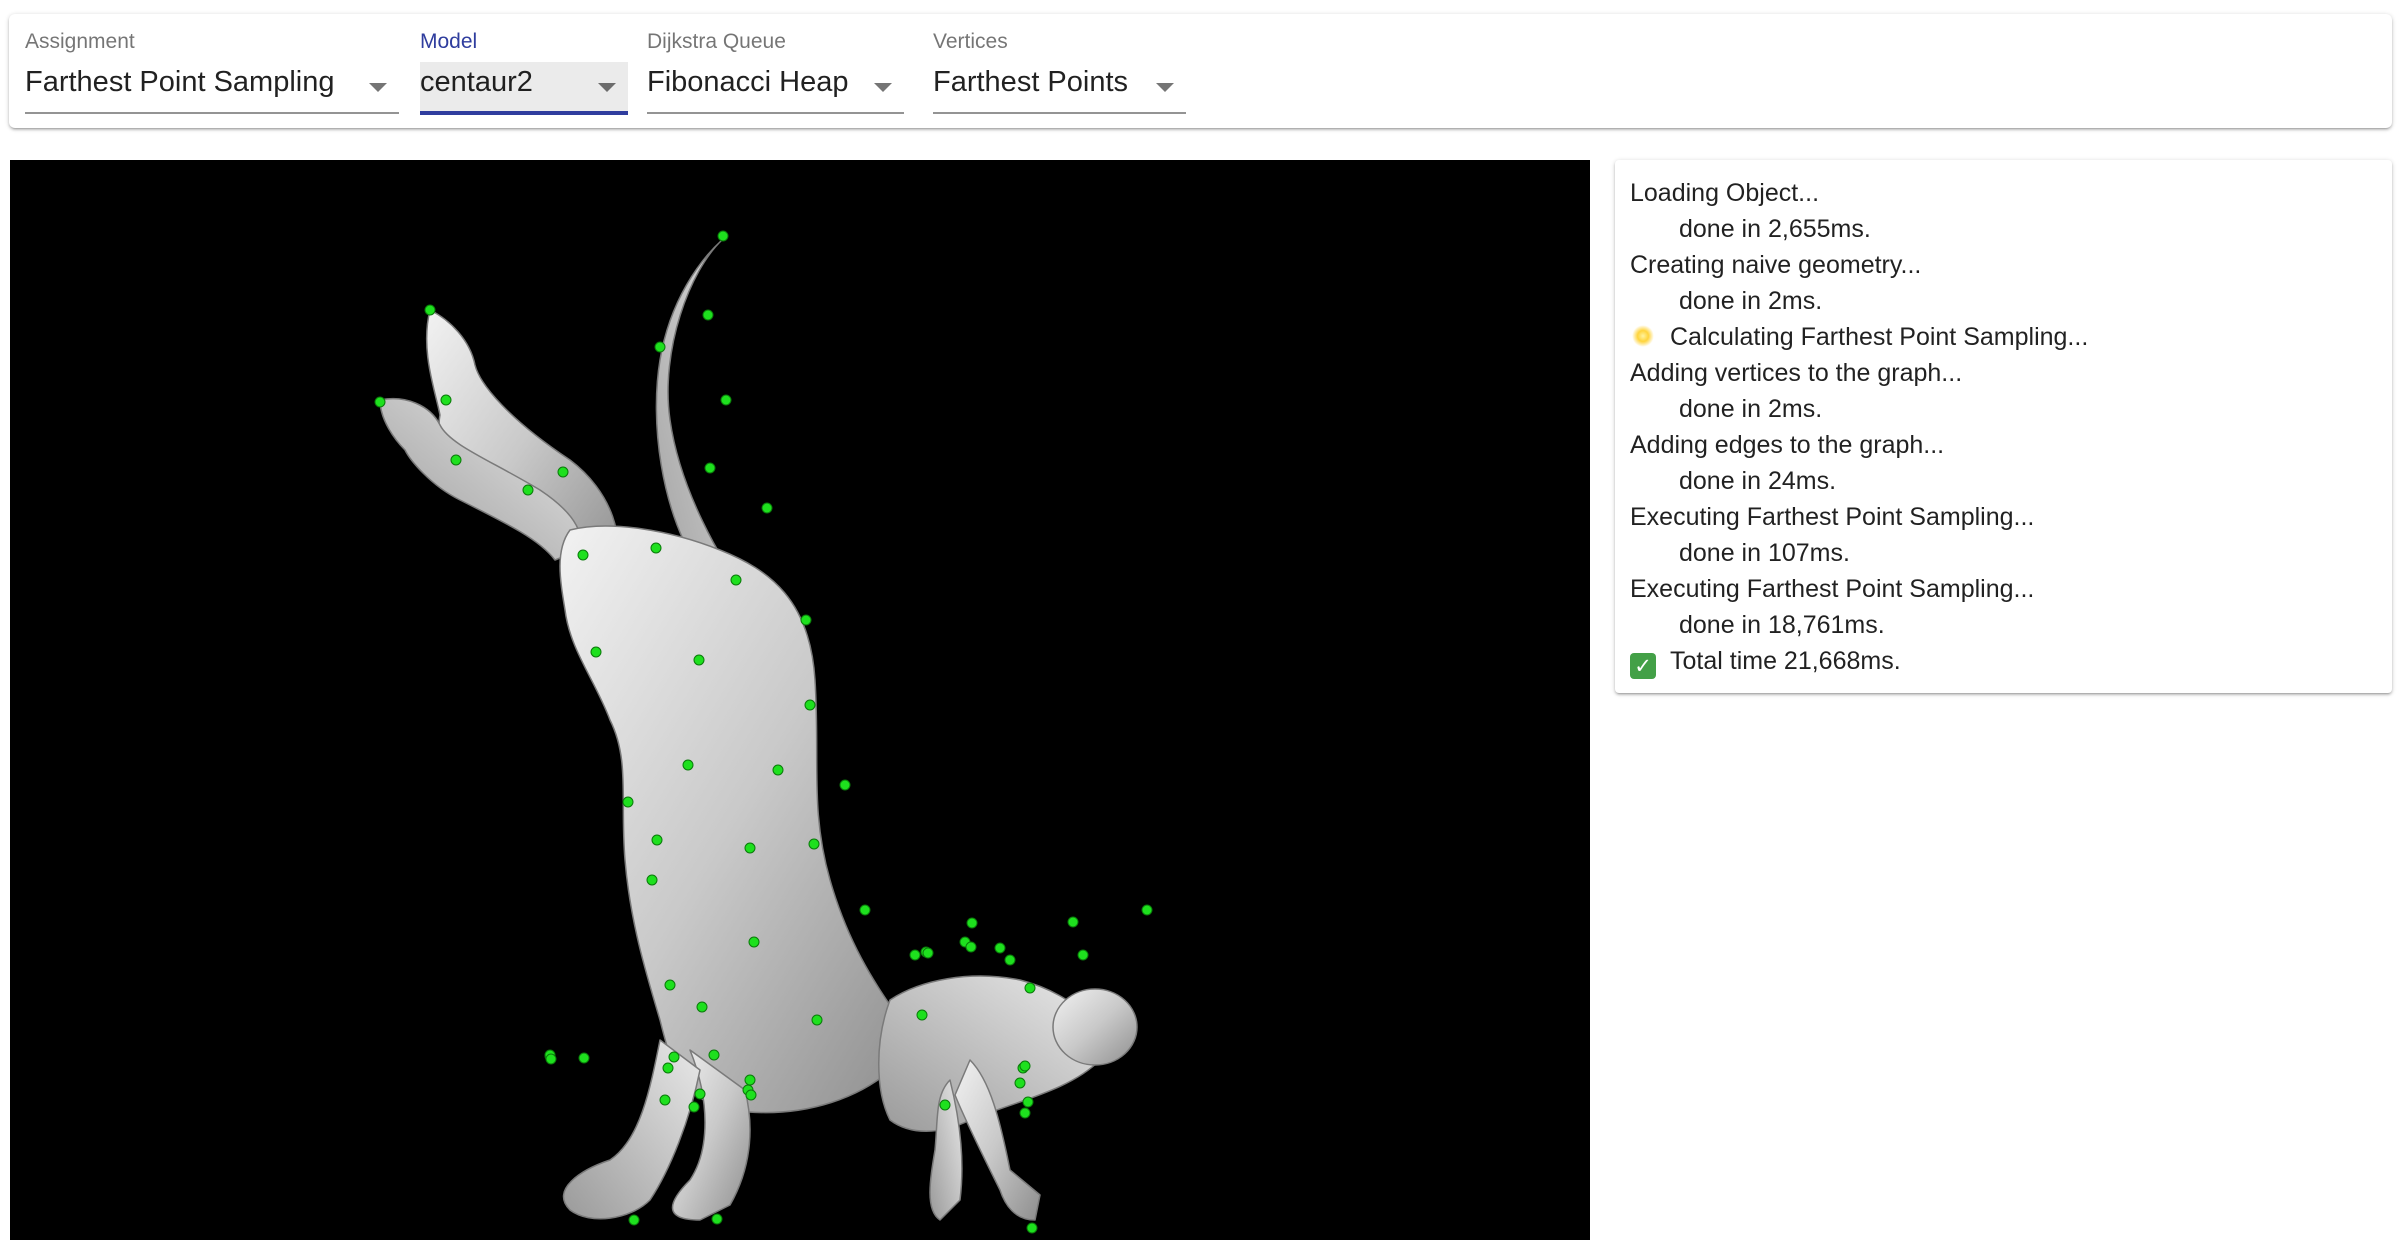  What do you see at coordinates (449, 41) in the screenshot?
I see `model-label: Model` at bounding box center [449, 41].